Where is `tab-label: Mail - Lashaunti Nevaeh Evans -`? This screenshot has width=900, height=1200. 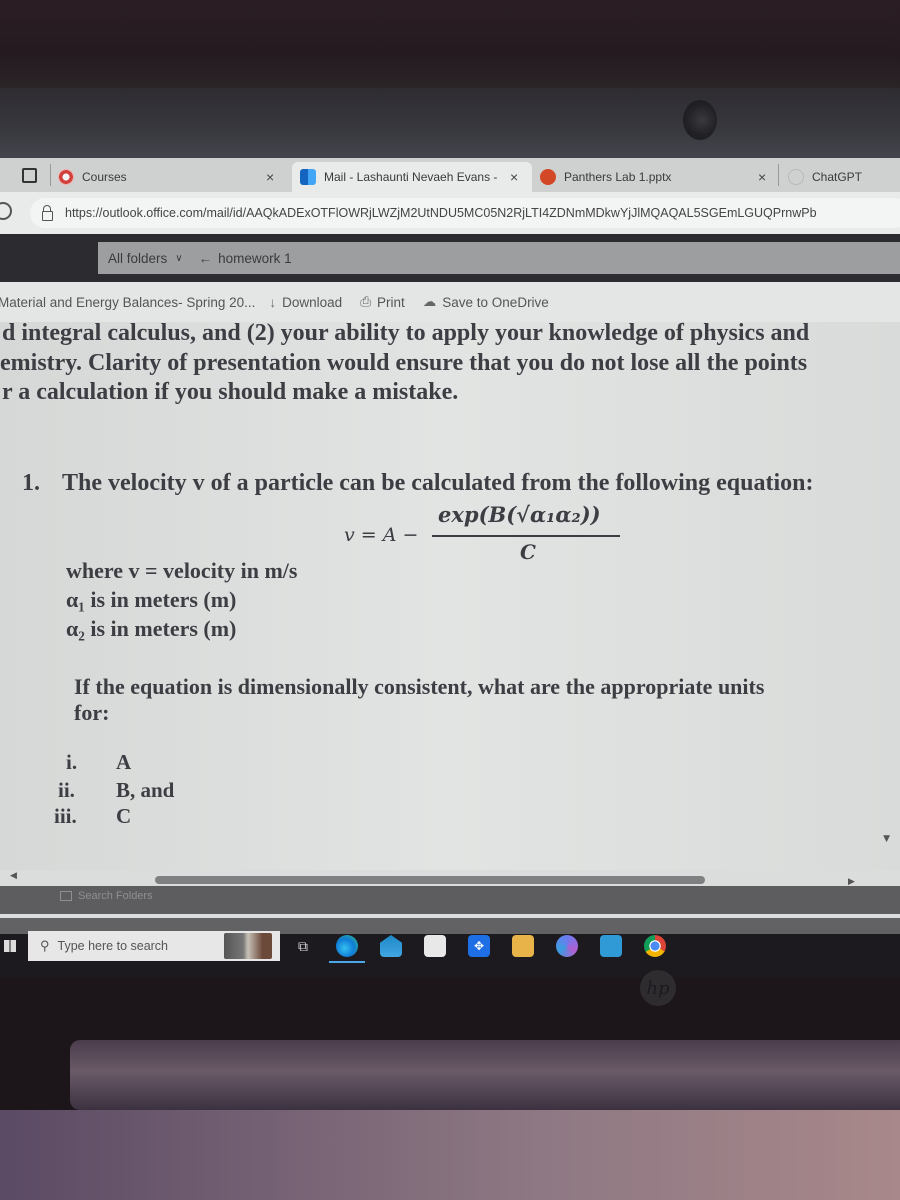
tab-label: Mail - Lashaunti Nevaeh Evans - is located at coordinates (411, 177).